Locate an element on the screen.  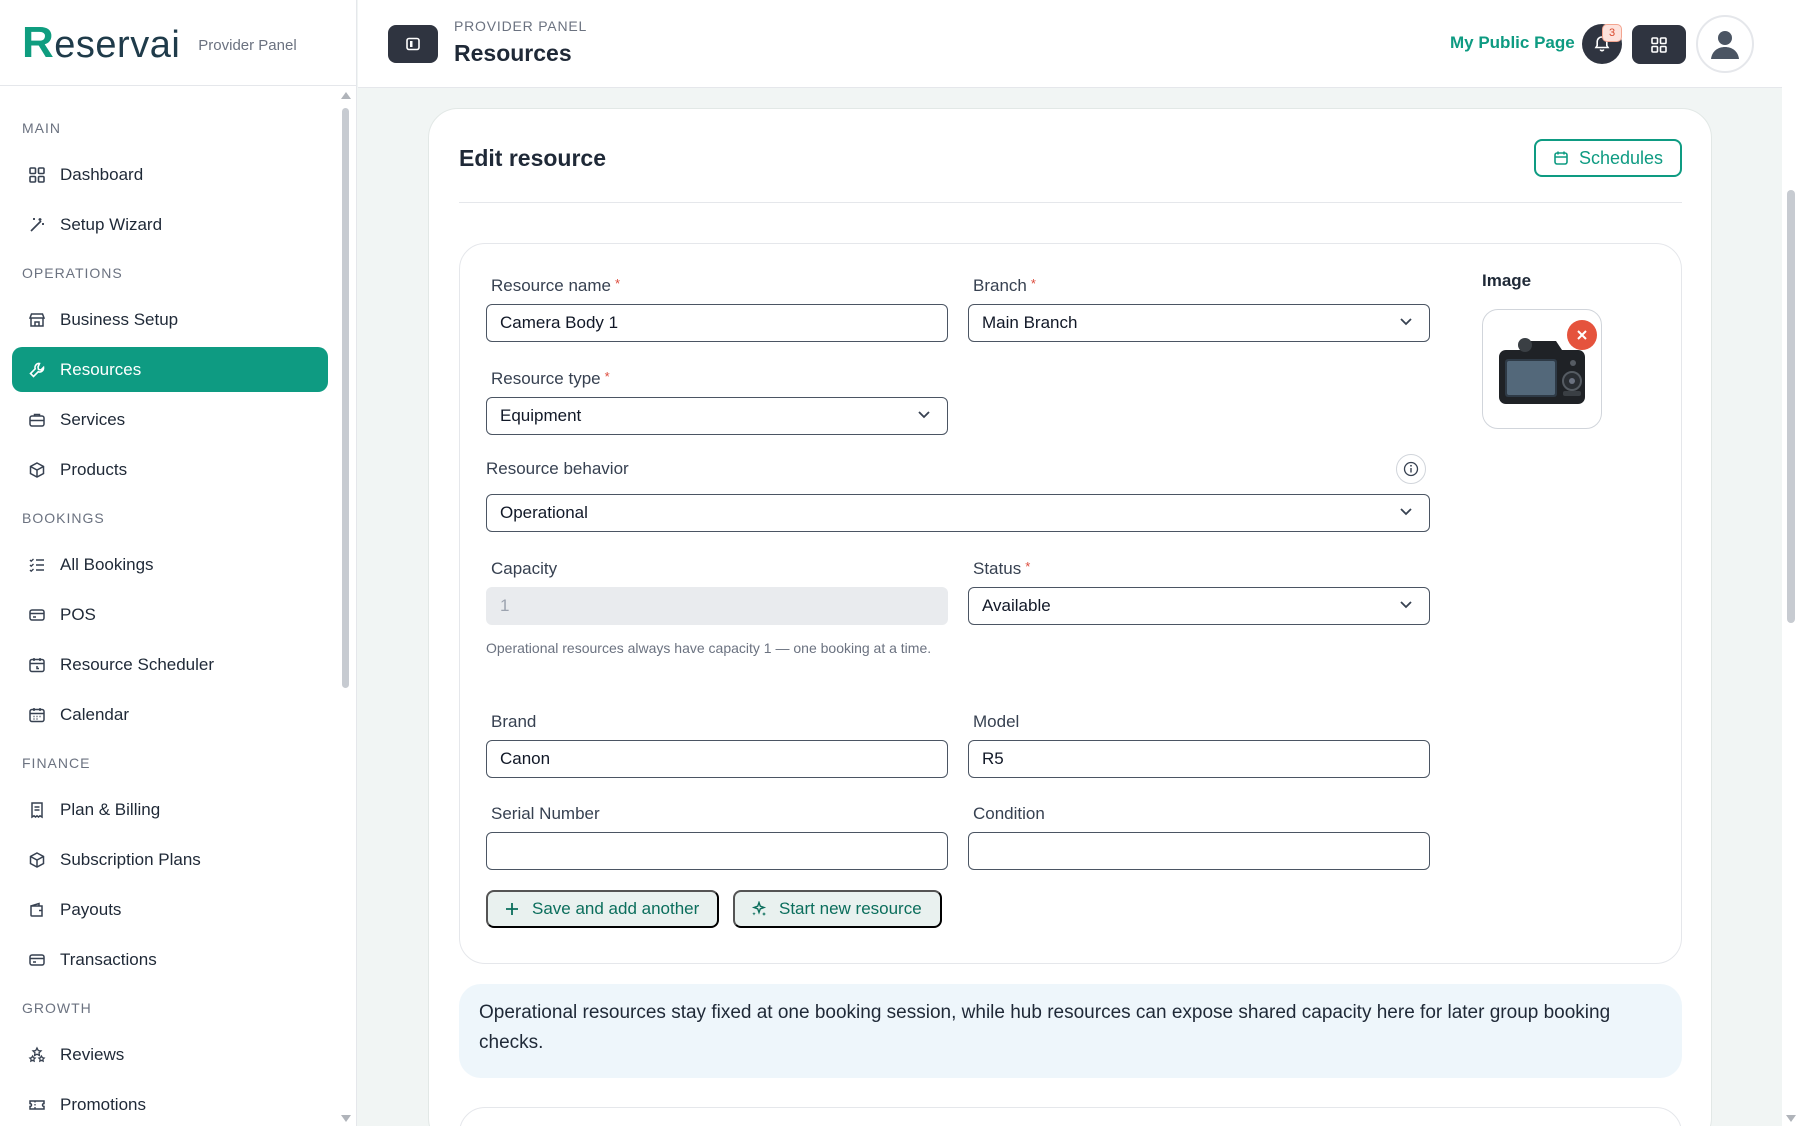
brand: Reservai Provider Panel is located at coordinates (178, 43).